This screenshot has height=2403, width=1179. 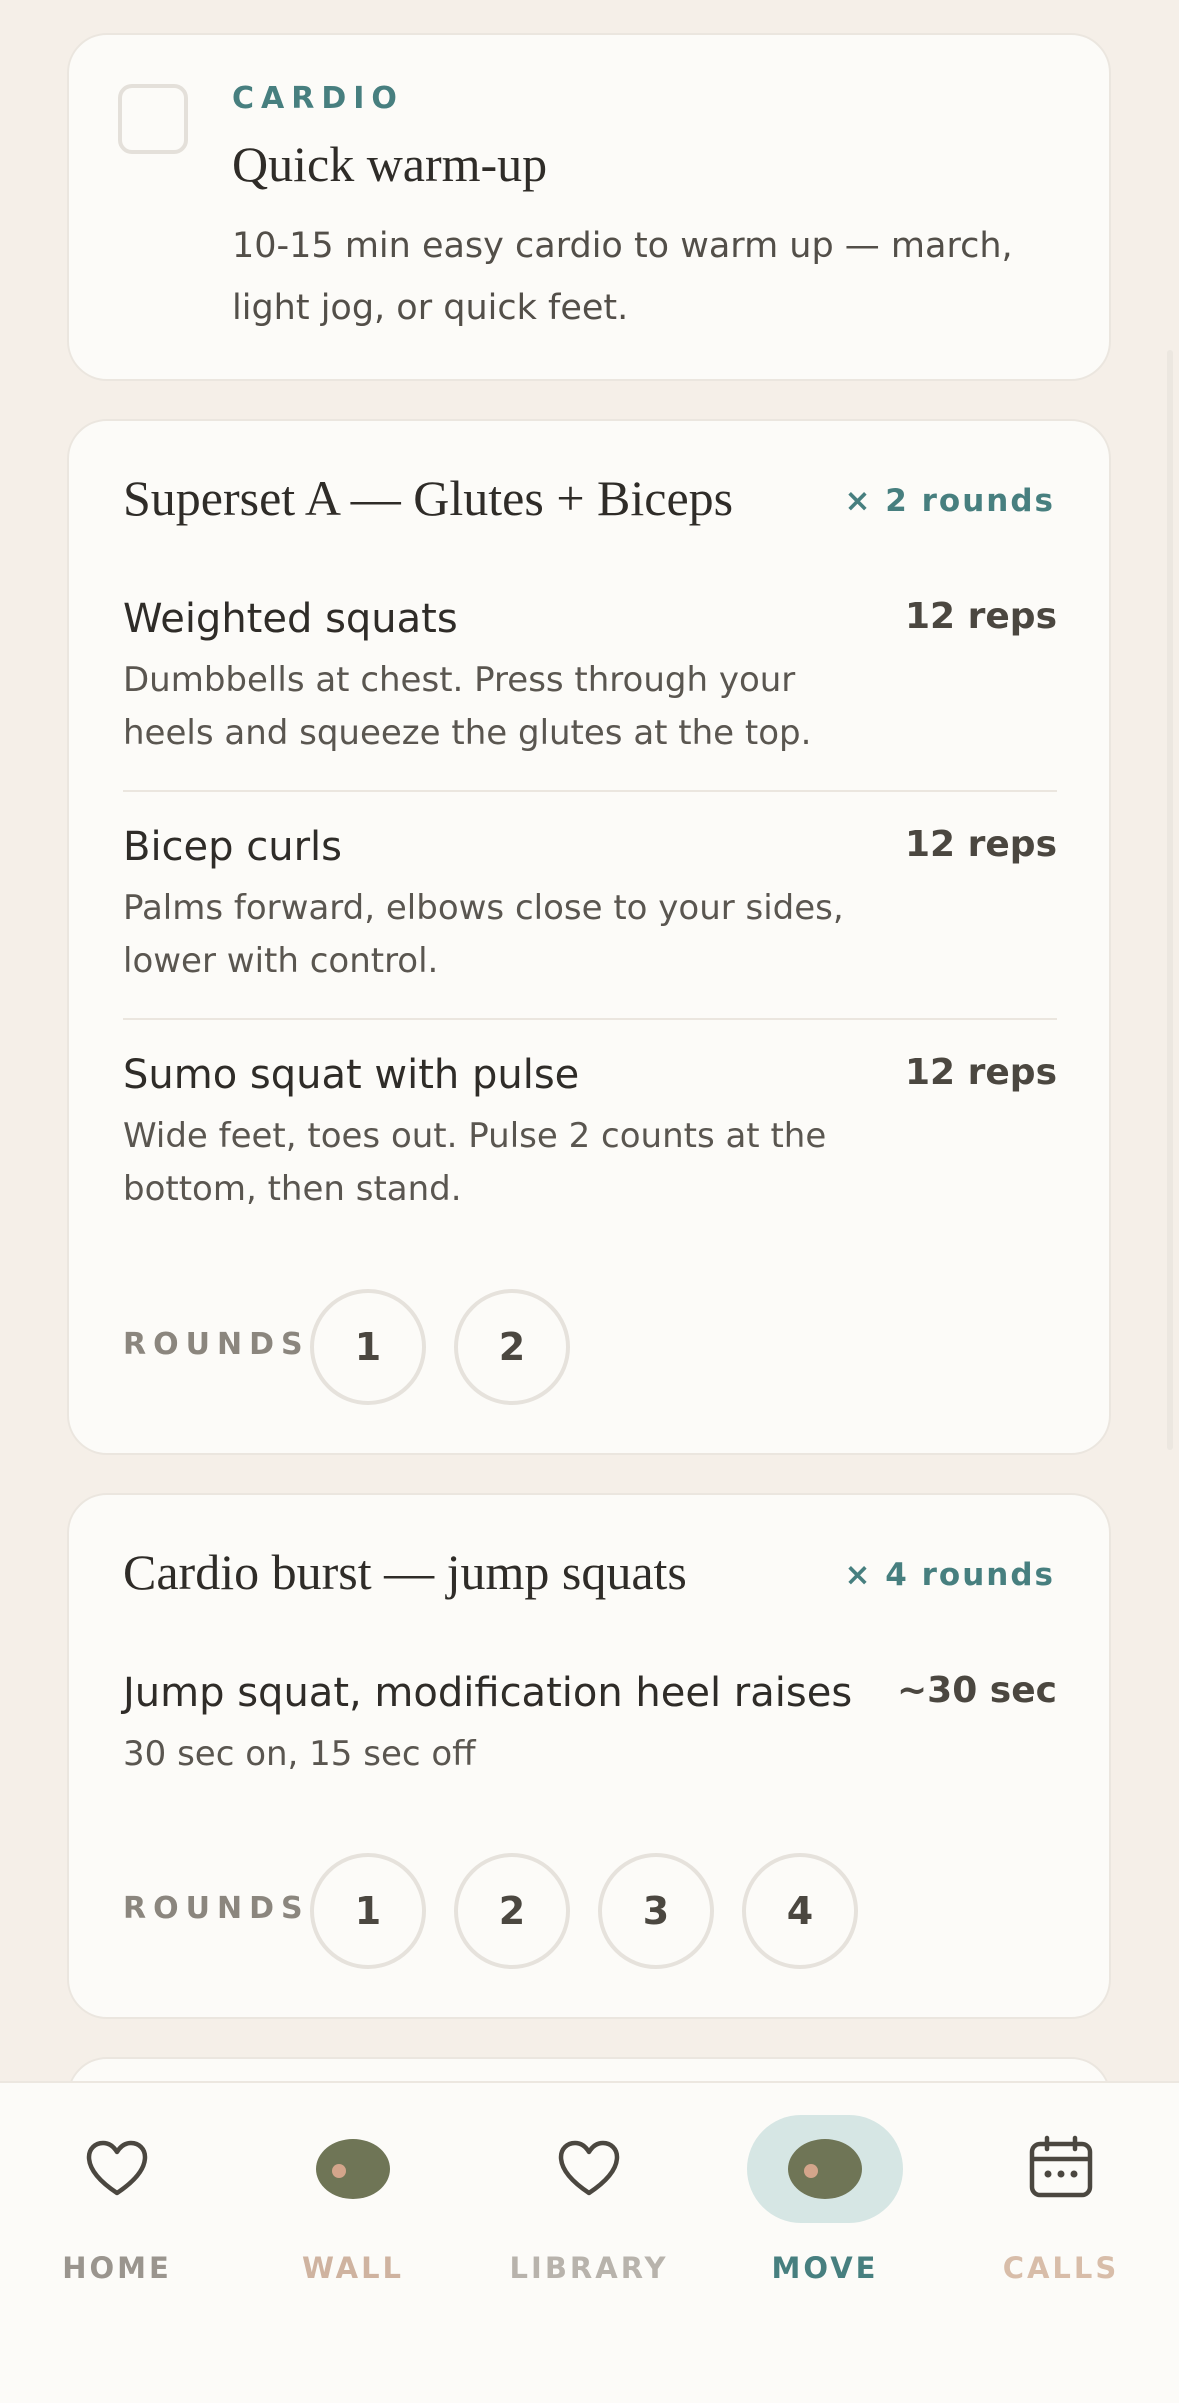 What do you see at coordinates (1061, 2268) in the screenshot?
I see `nav-label-calls: CALLS` at bounding box center [1061, 2268].